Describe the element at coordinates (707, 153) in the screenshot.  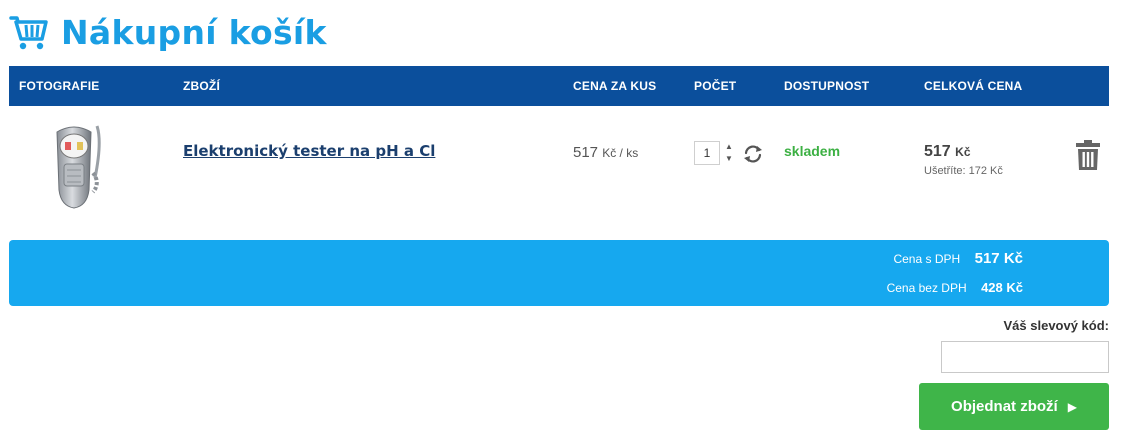
I see `quantity-input: 1` at that location.